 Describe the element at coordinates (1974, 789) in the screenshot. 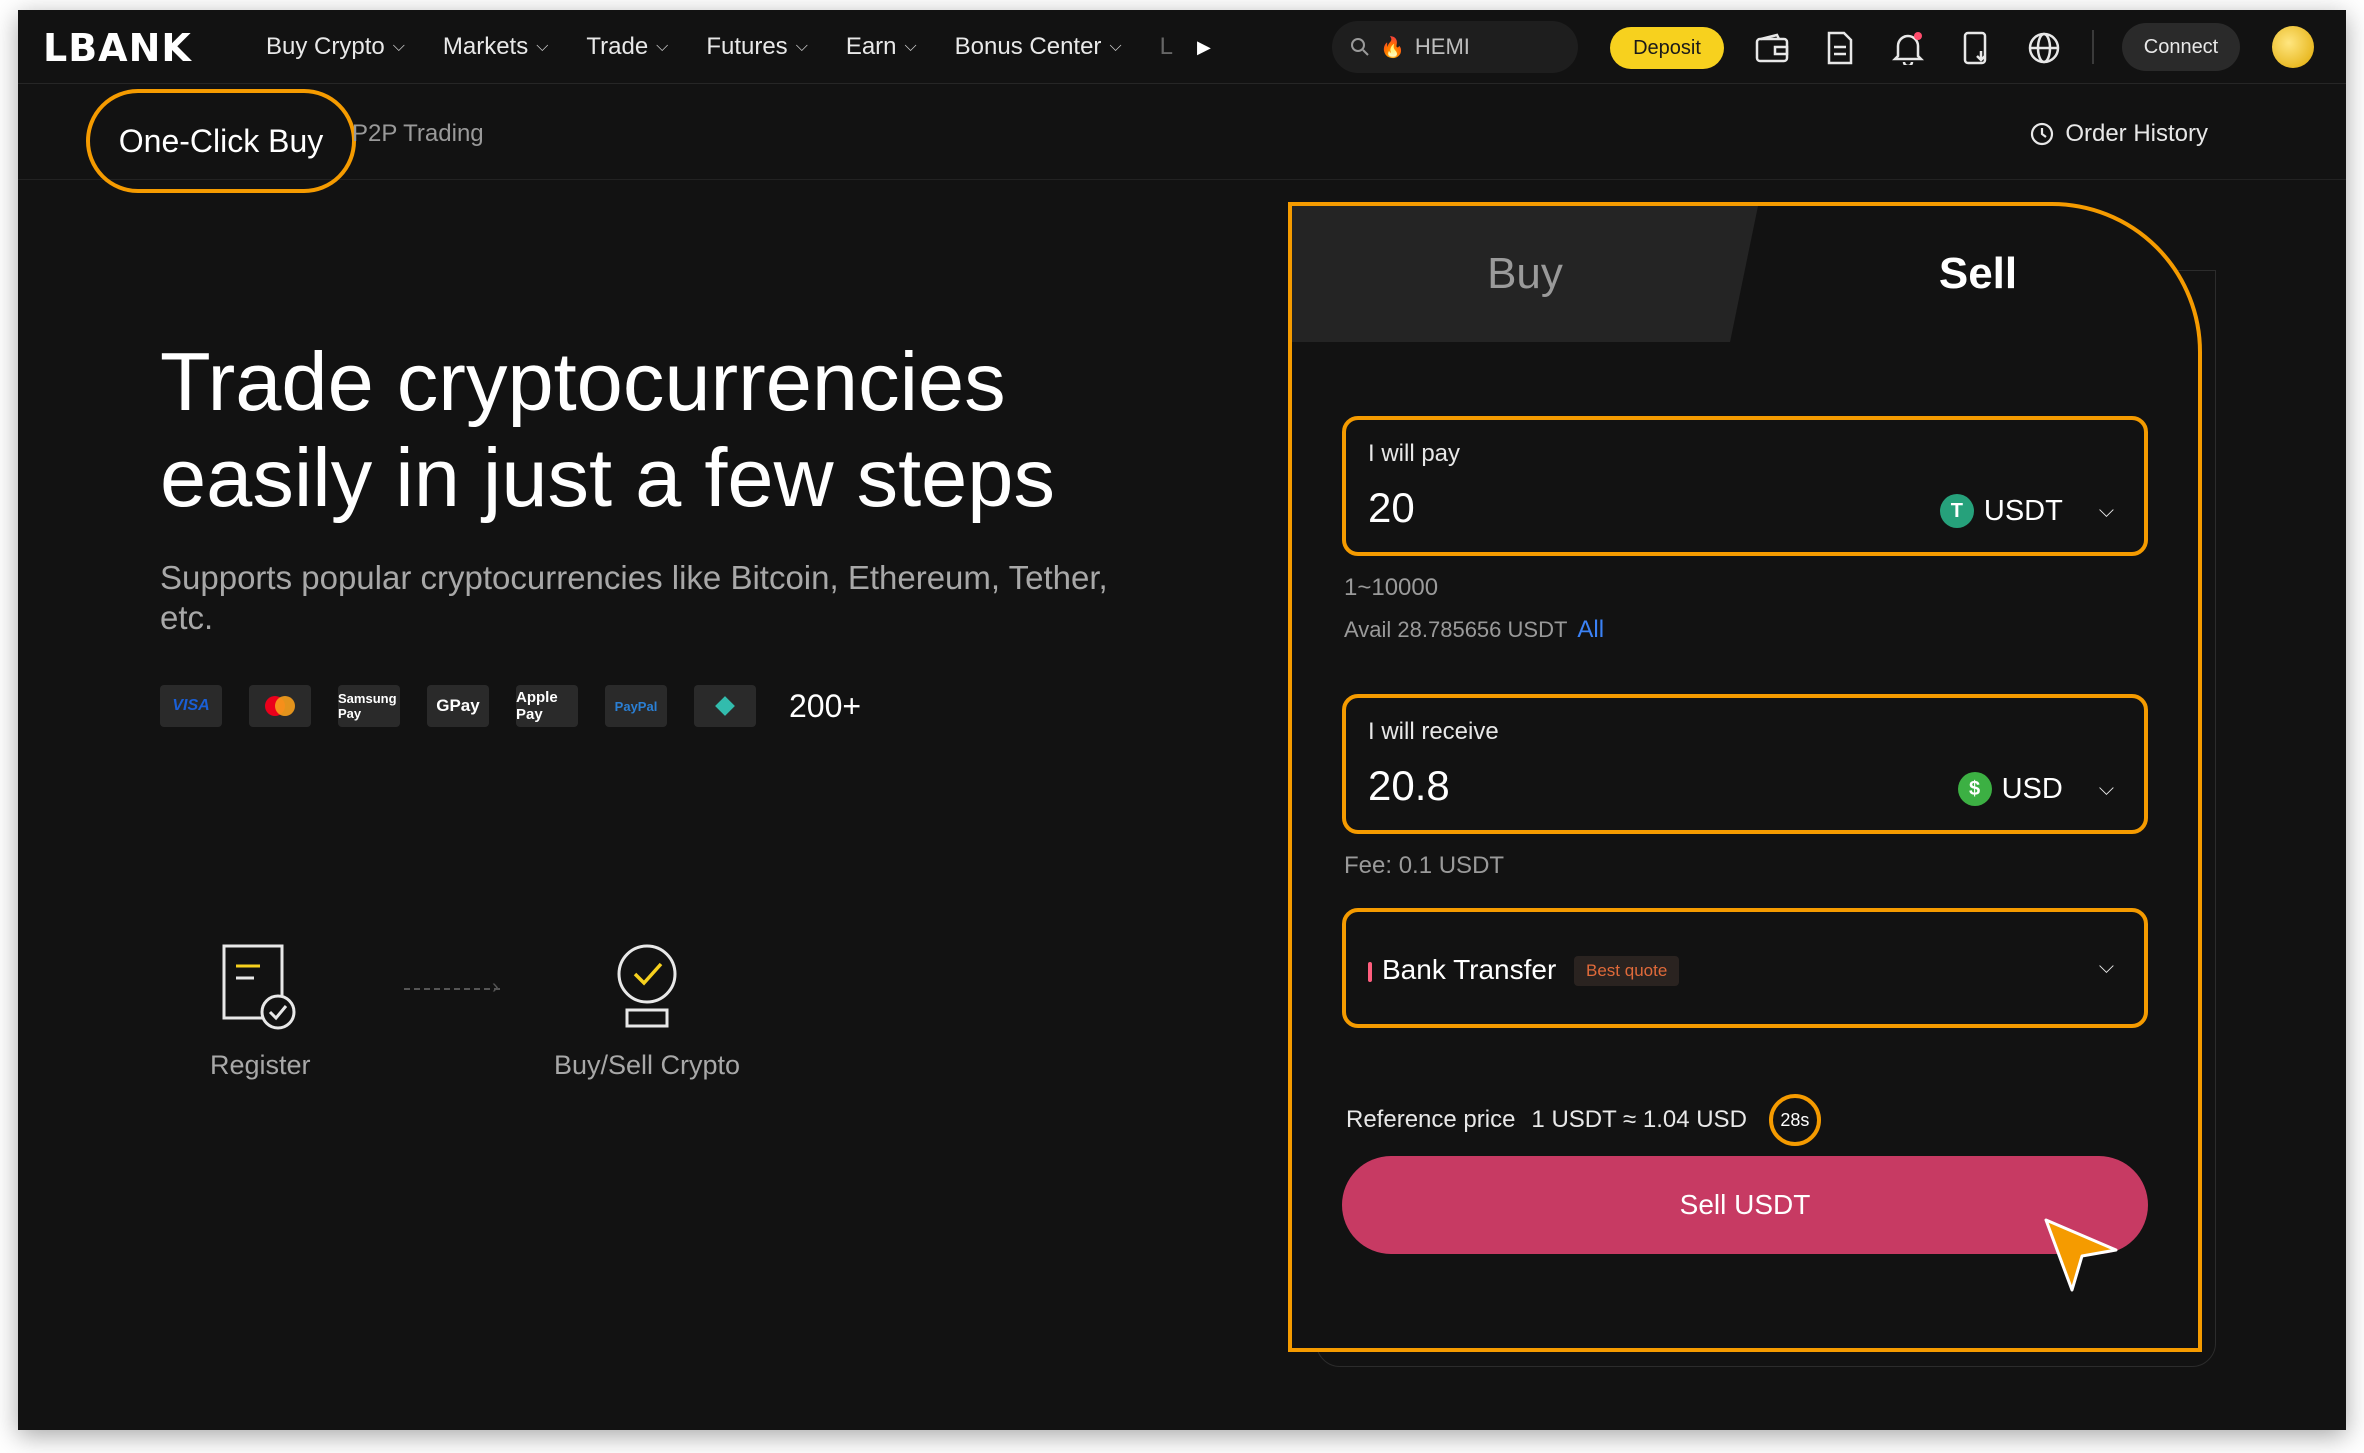

I see `dollar-icon: $` at that location.